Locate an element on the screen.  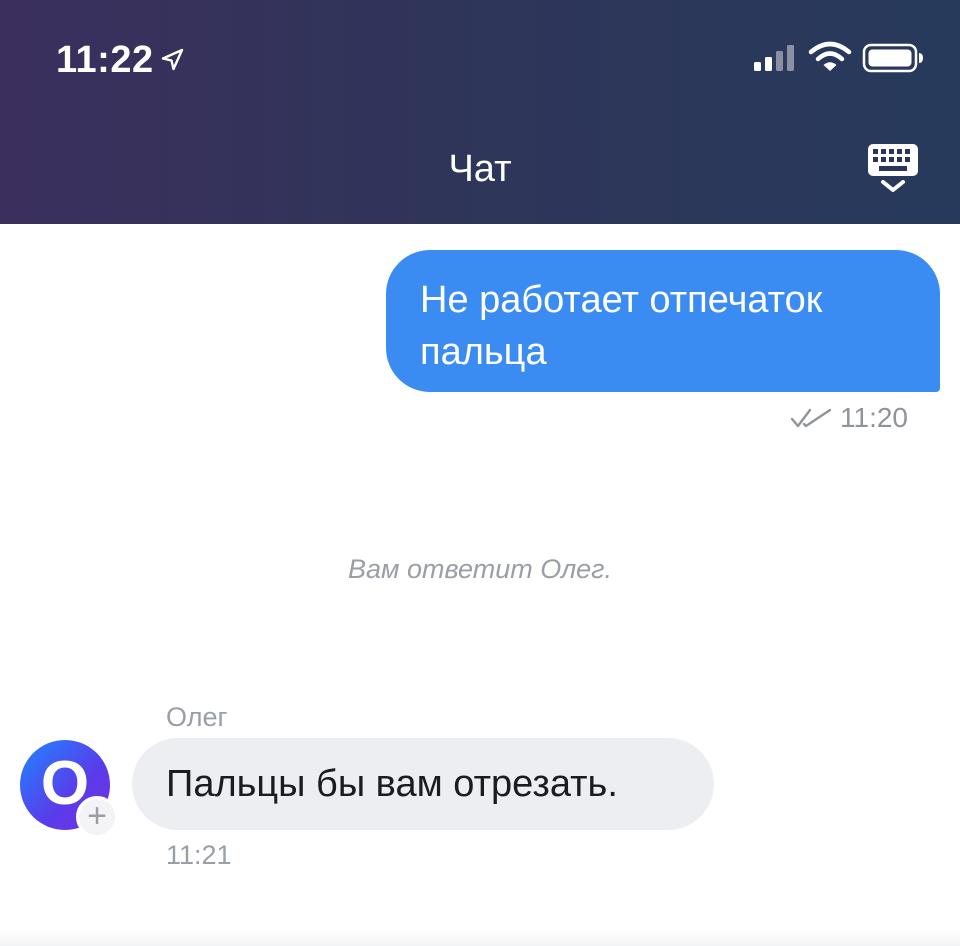
battery-icon is located at coordinates (892, 58).